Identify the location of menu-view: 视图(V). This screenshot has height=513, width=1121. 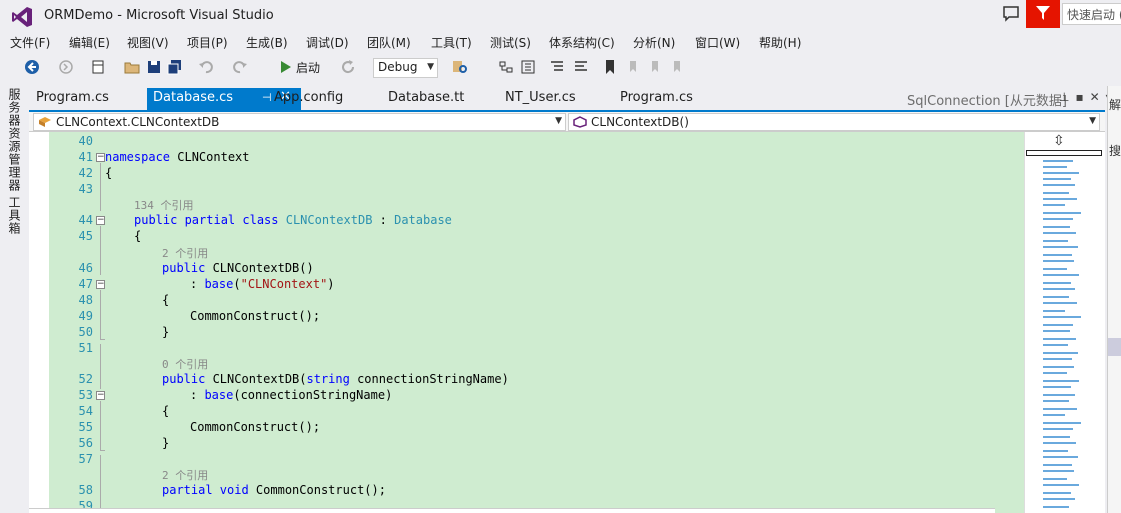
(148, 42).